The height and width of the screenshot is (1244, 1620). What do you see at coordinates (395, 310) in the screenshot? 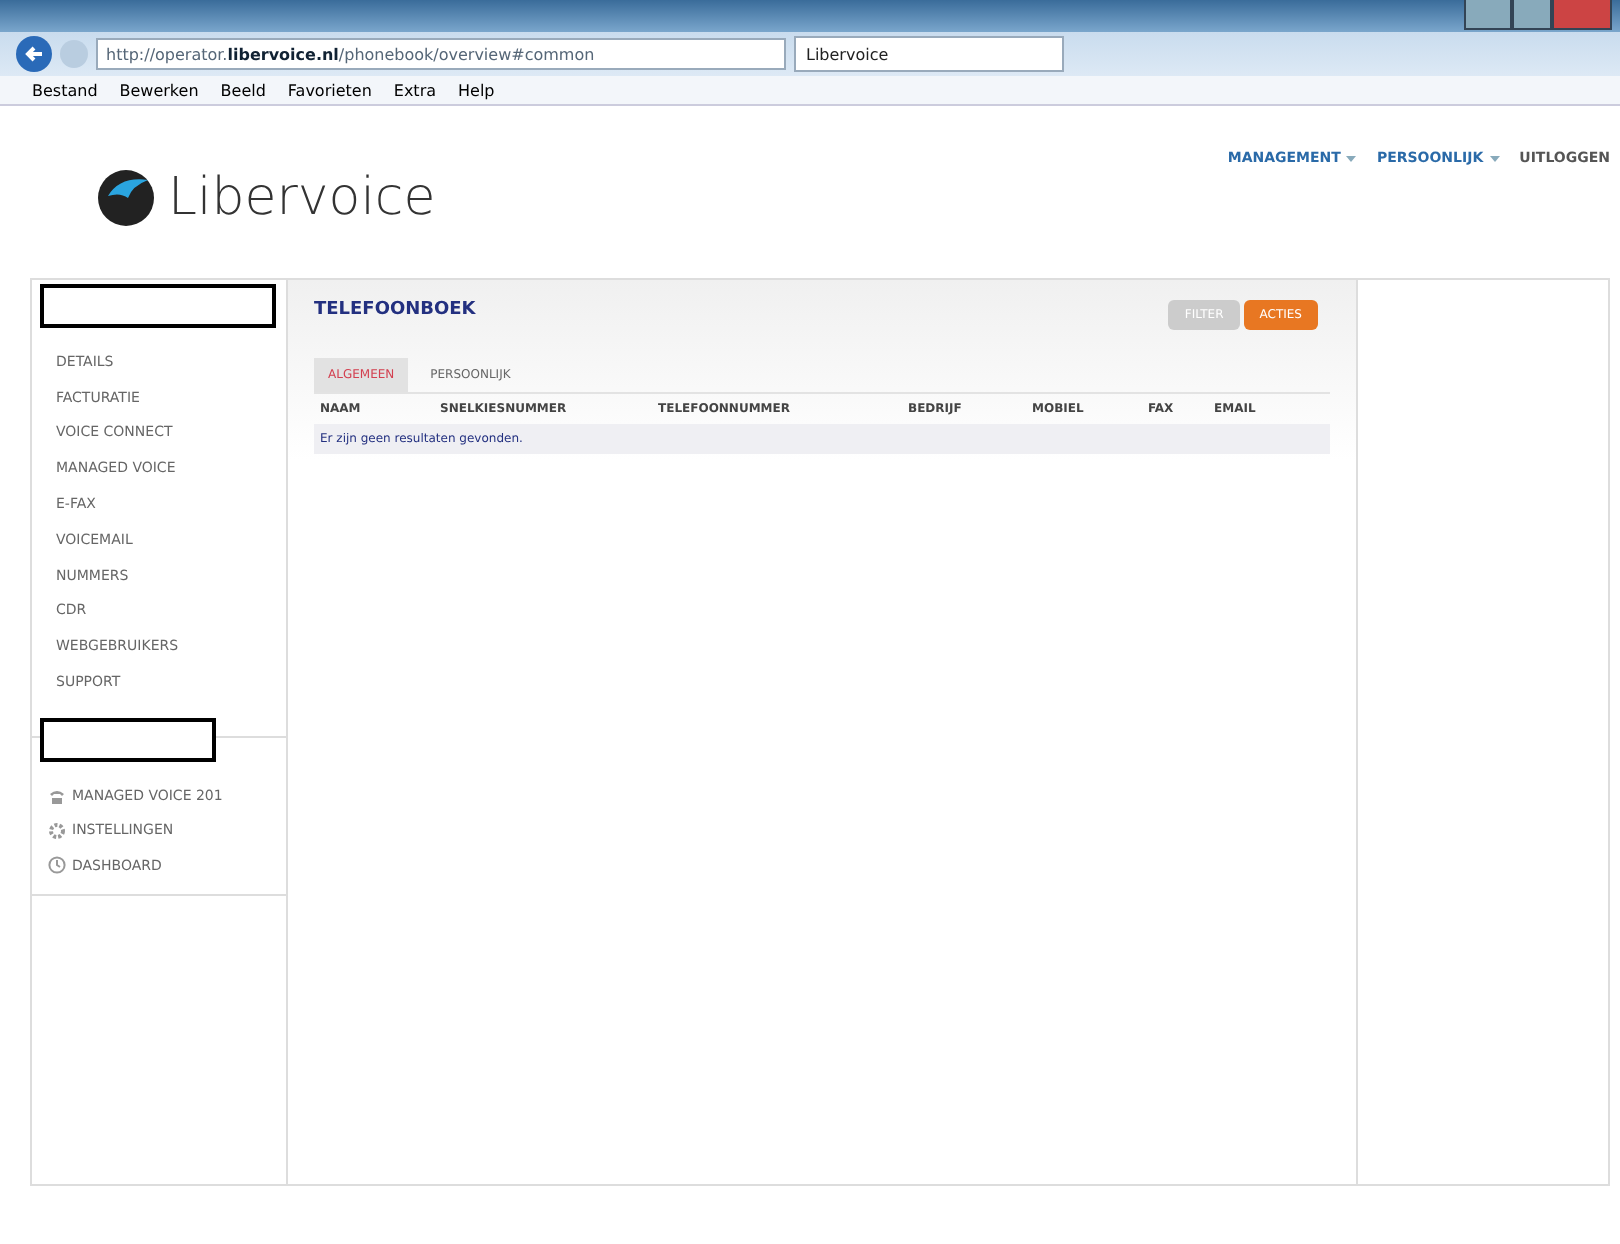
I see `page-title: TELEFOONBOEK` at bounding box center [395, 310].